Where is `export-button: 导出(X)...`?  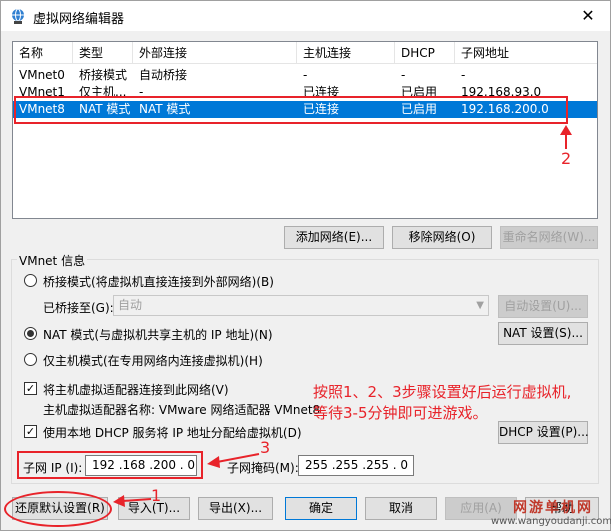
export-button: 导出(X)... is located at coordinates (235, 508).